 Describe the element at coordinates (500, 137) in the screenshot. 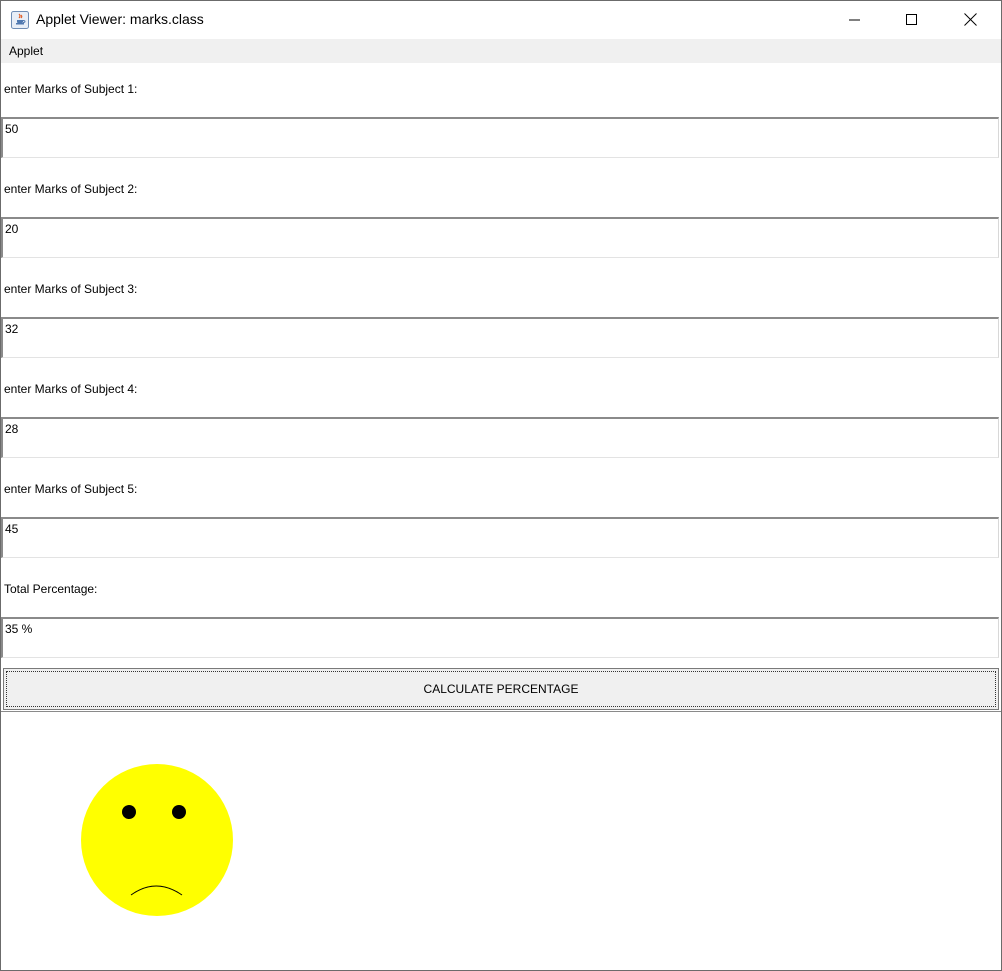

I see `subject-1-input: 50` at that location.